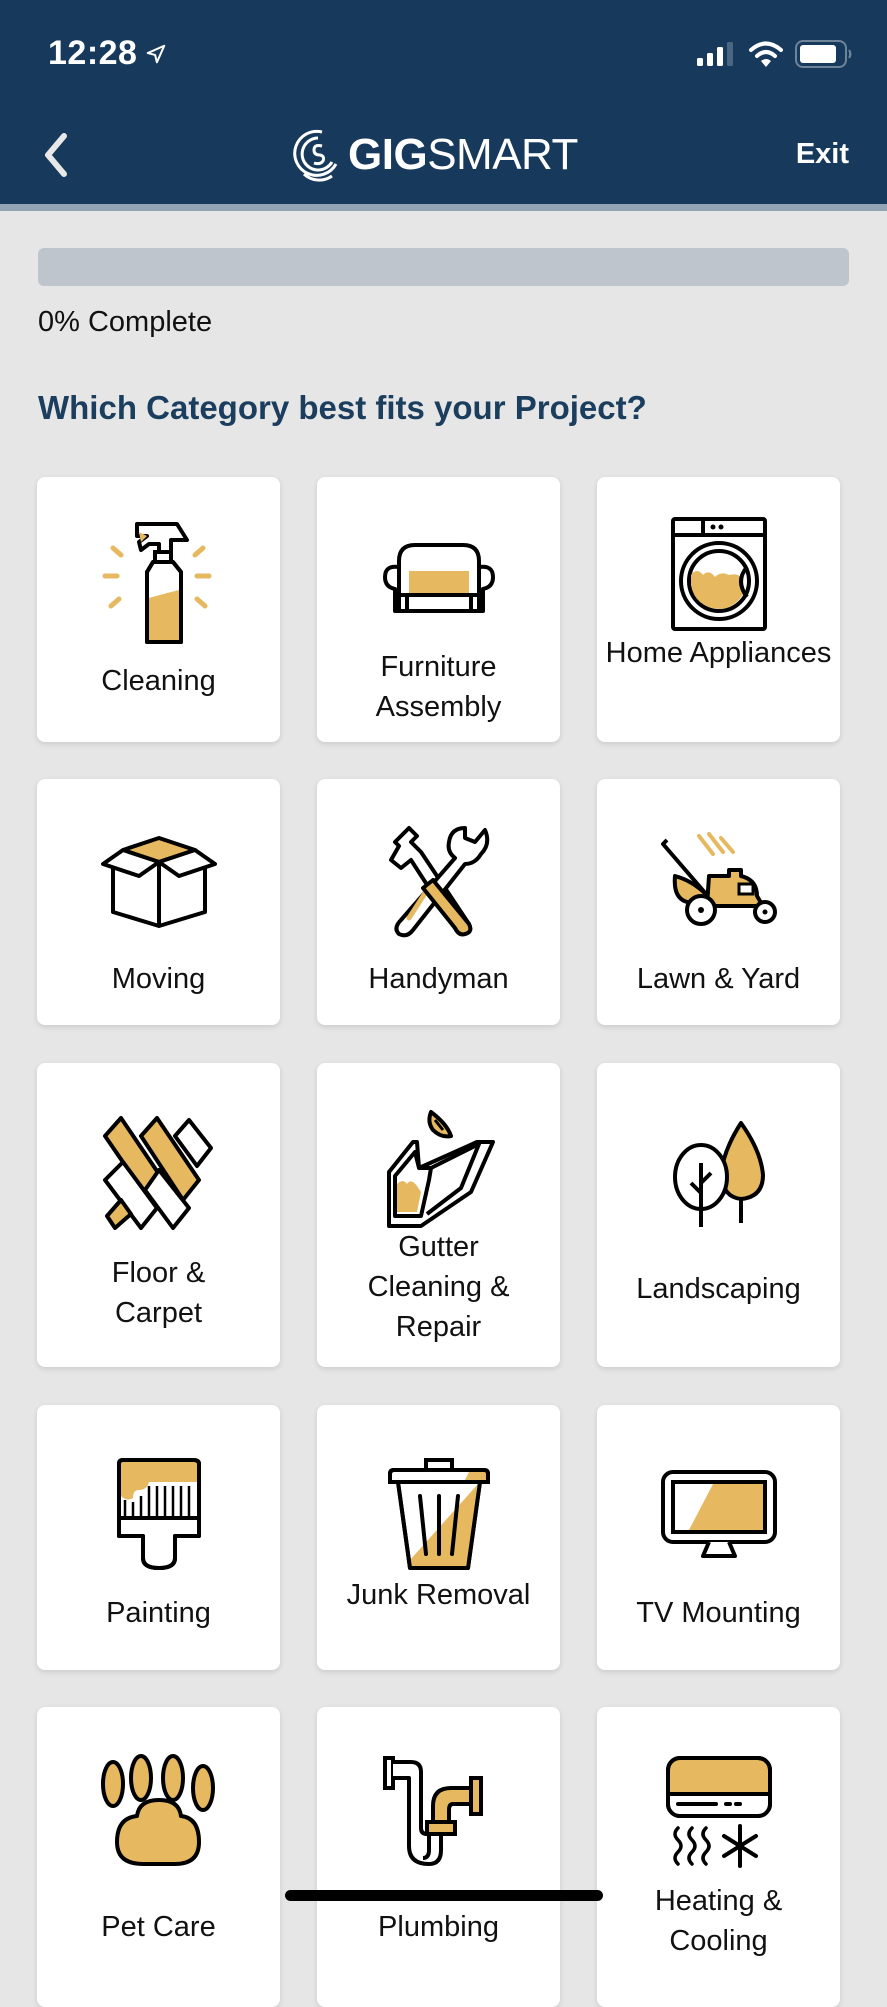  What do you see at coordinates (823, 54) in the screenshot?
I see `battery-icon` at bounding box center [823, 54].